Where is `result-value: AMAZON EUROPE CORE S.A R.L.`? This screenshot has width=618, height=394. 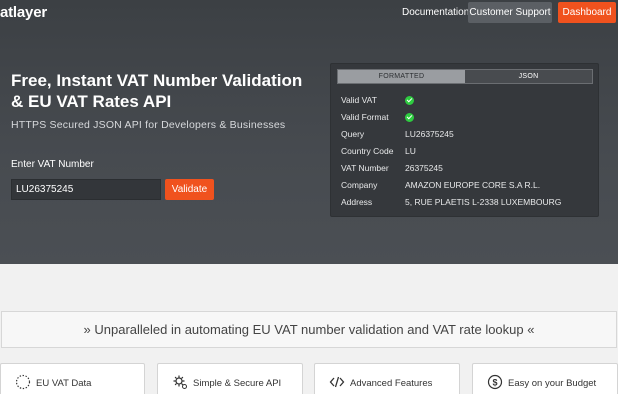 result-value: AMAZON EUROPE CORE S.A R.L. is located at coordinates (473, 185).